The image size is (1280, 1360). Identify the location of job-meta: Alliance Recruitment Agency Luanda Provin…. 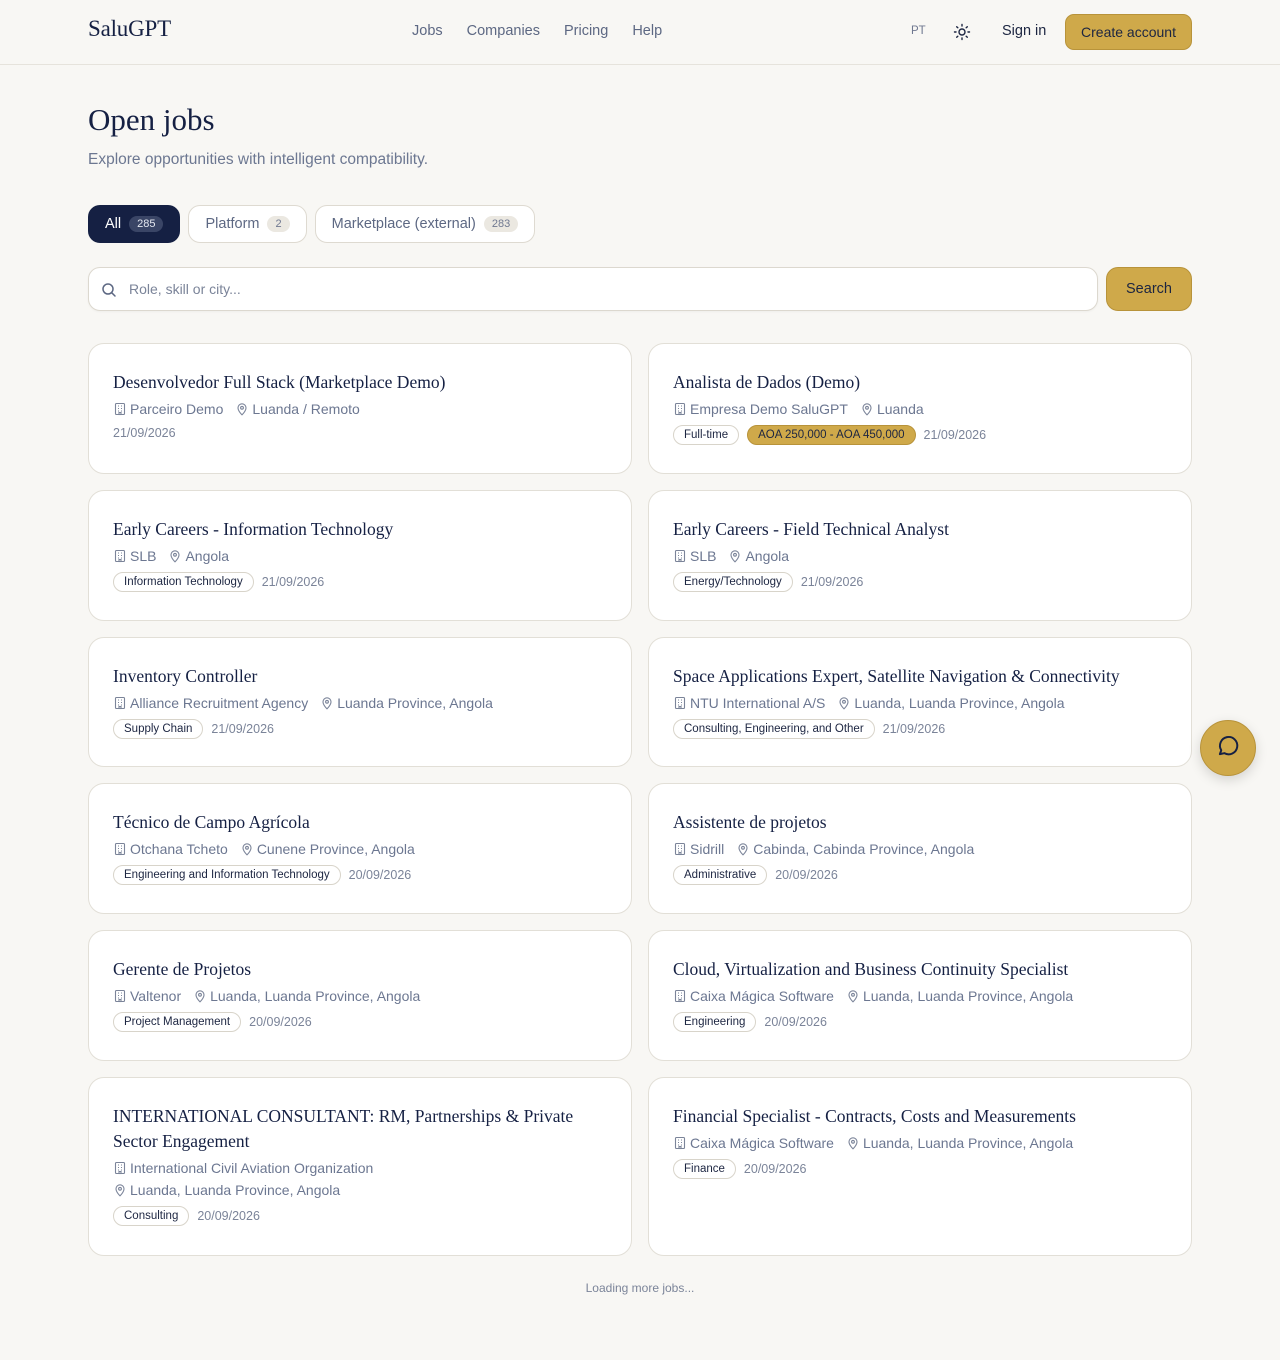
(360, 703).